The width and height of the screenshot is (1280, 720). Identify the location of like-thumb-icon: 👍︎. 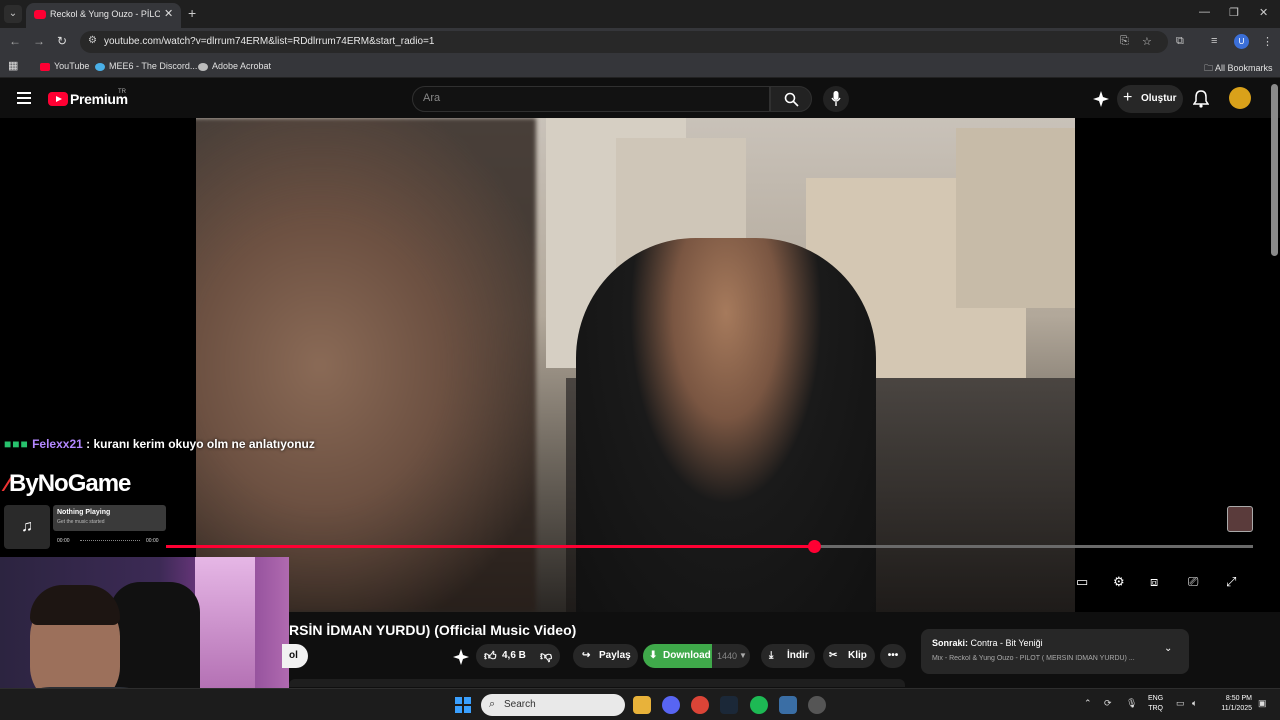
(490, 656).